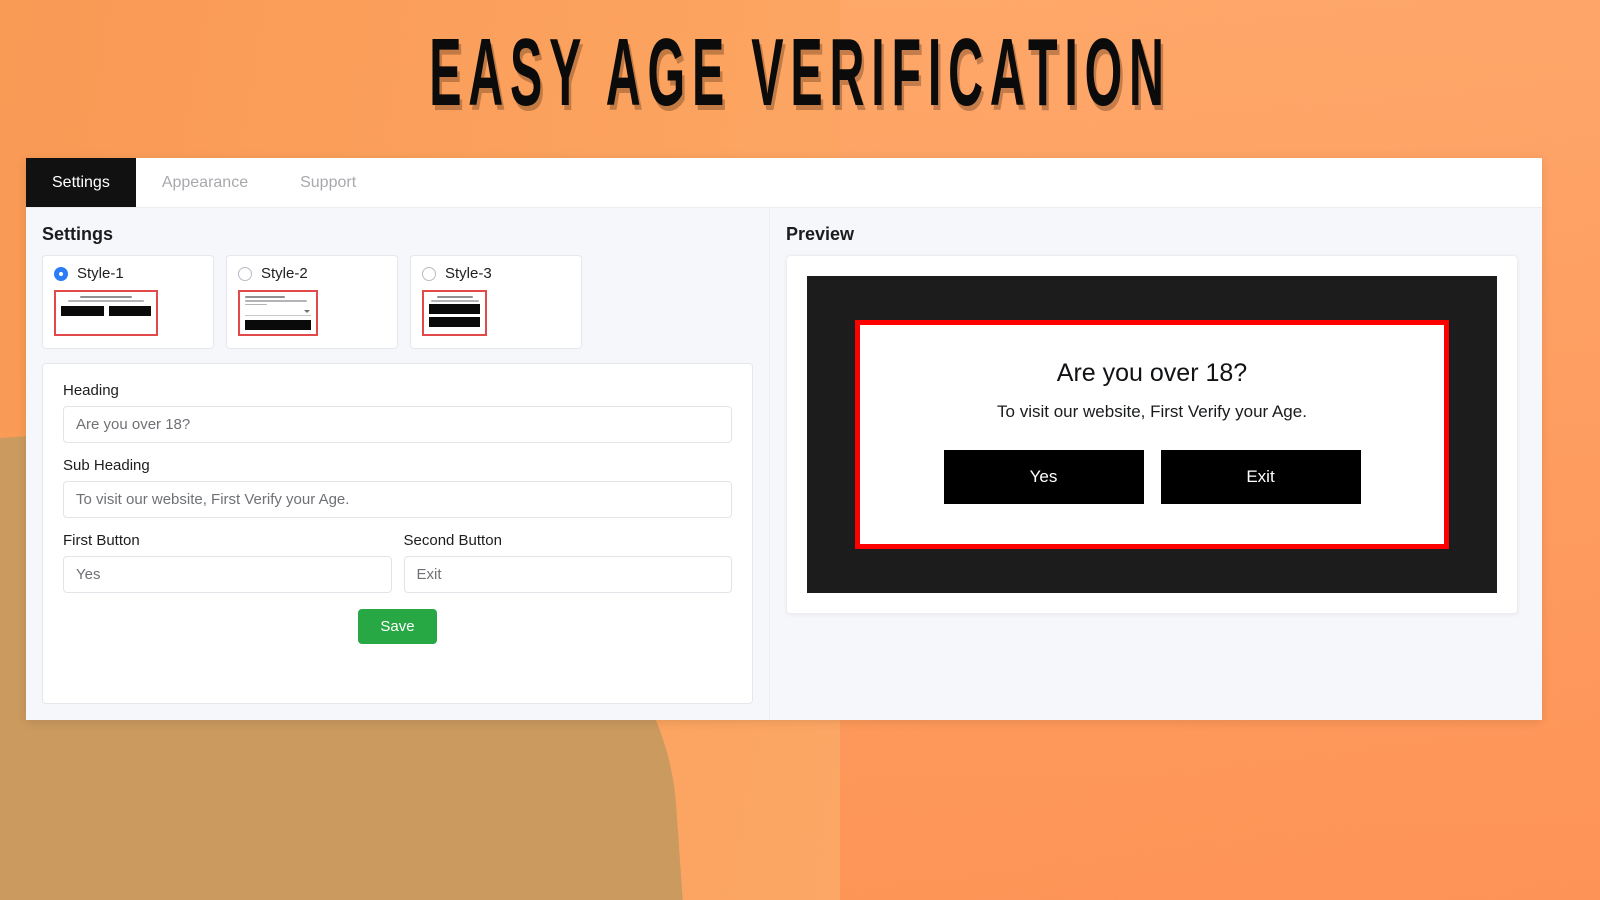  Describe the element at coordinates (468, 273) in the screenshot. I see `style-card-3-label: Style-3` at that location.